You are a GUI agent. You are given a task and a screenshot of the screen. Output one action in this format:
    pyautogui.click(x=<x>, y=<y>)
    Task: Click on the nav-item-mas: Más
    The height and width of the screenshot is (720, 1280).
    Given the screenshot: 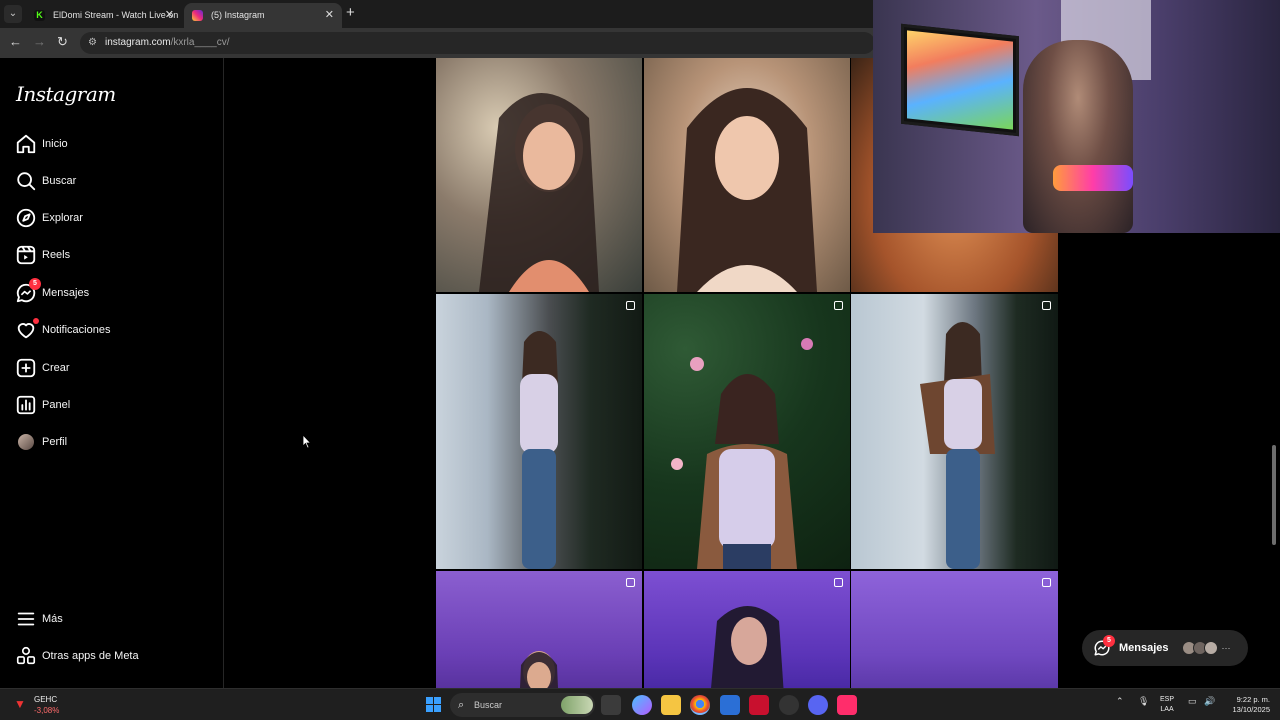 What is the action you would take?
    pyautogui.click(x=112, y=619)
    